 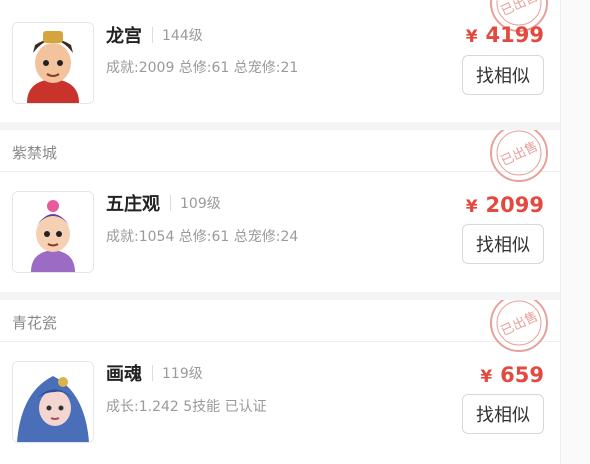 I want to click on pet-avatar, so click(x=53, y=402).